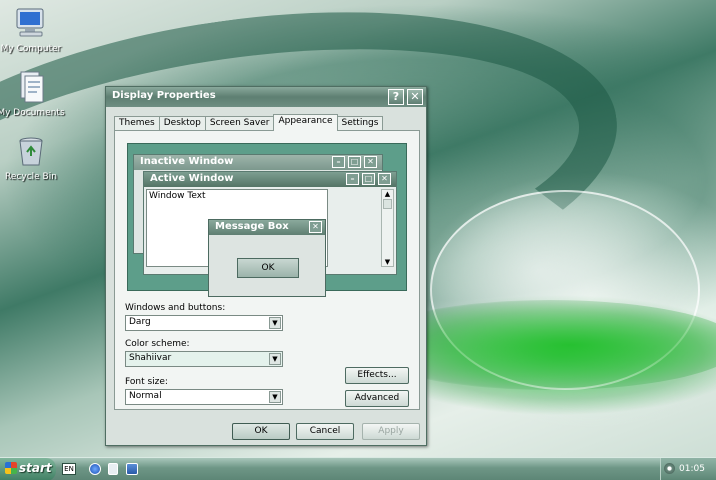  Describe the element at coordinates (358, 468) in the screenshot. I see `taskbar: start EN 01:05` at that location.